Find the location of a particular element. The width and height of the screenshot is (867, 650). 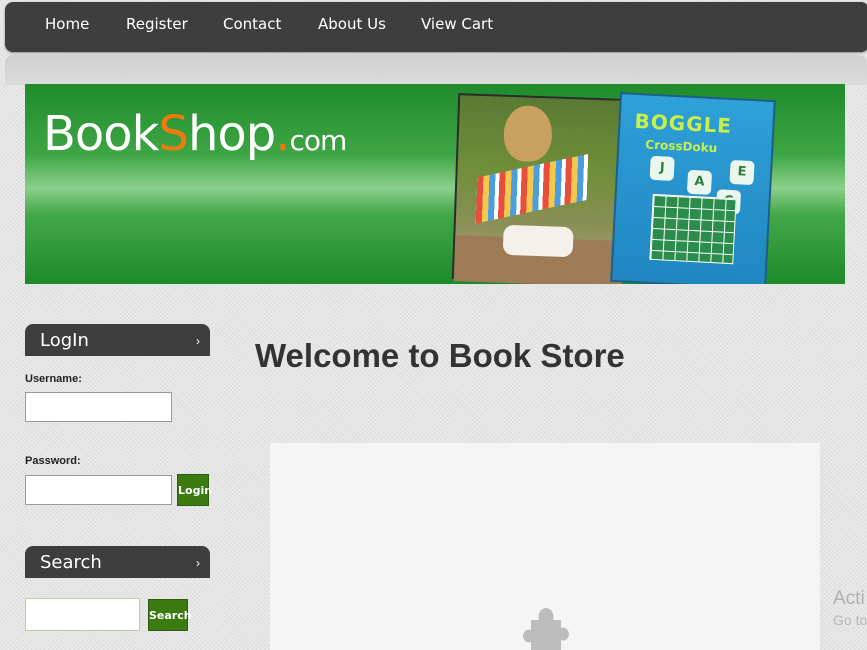

top-navigation: Home Register Contact About Us View Cart is located at coordinates (436, 27).